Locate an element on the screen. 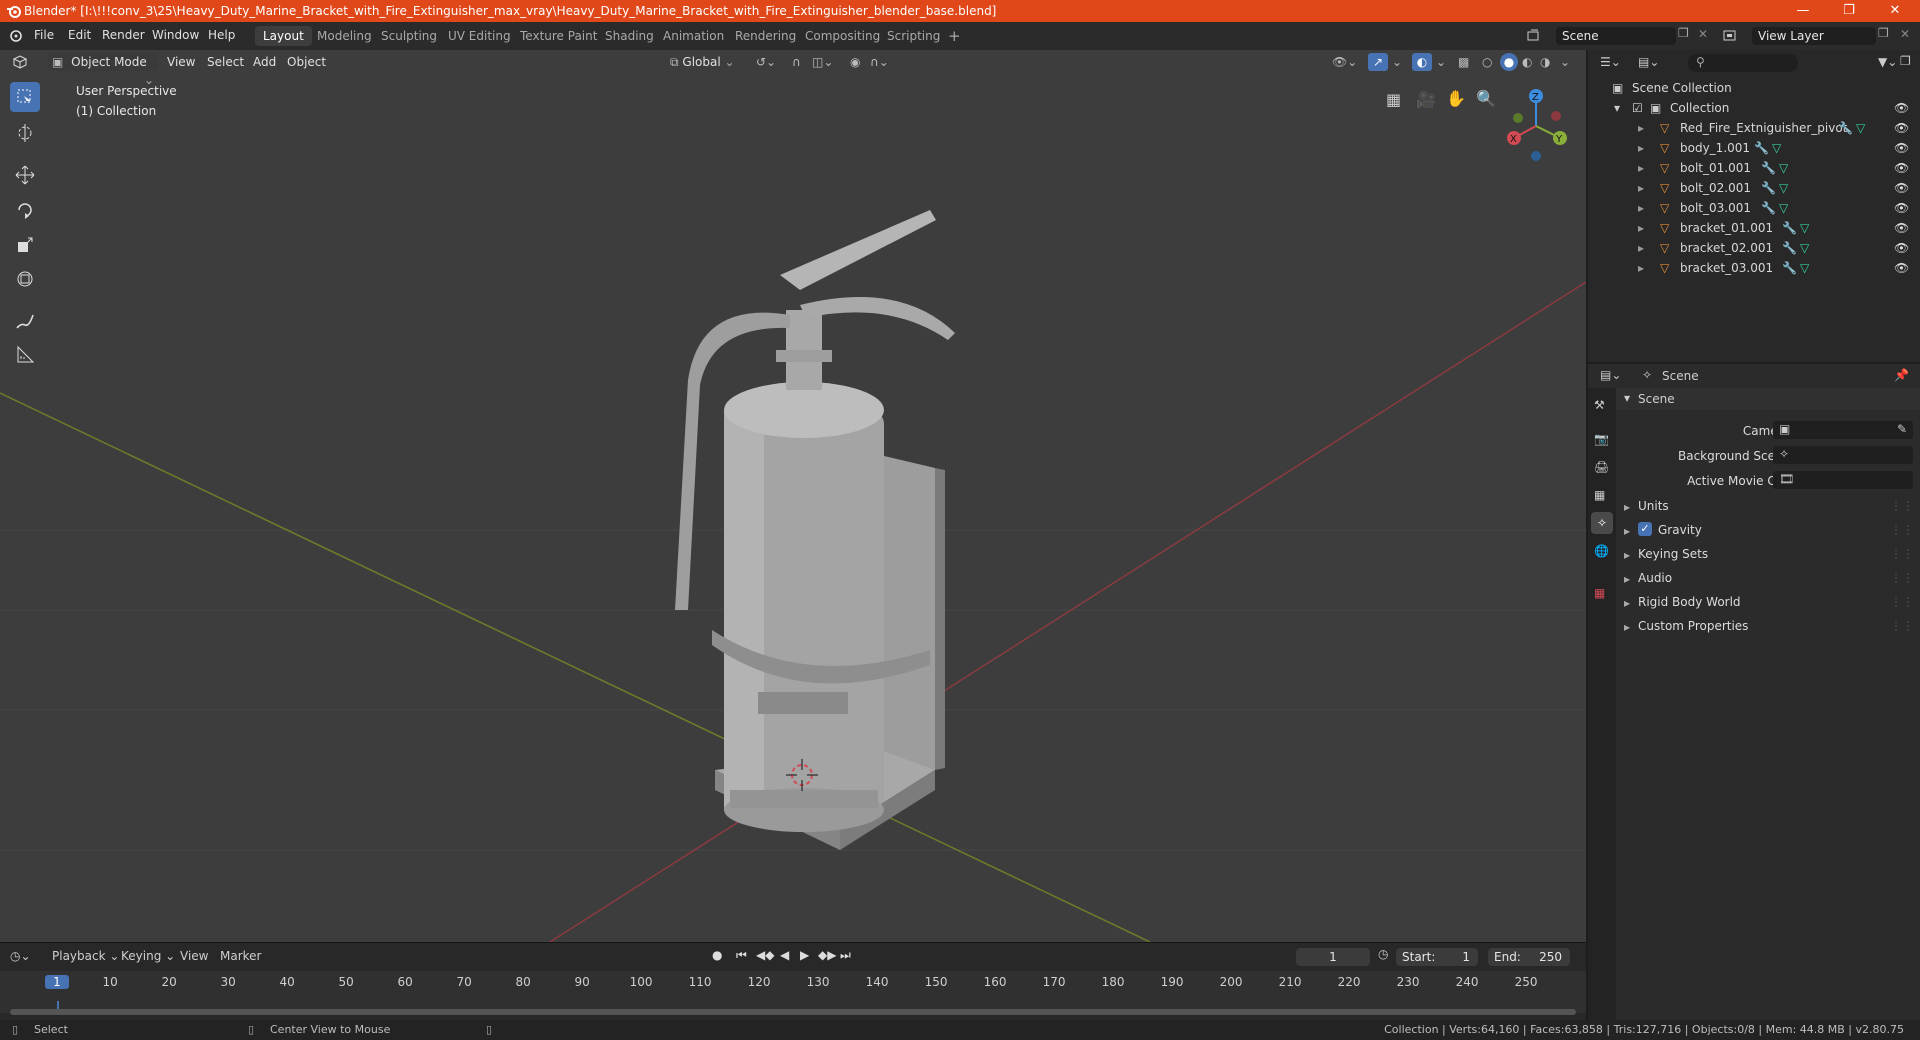 This screenshot has width=1920, height=1040. view-layer-field: View Layer is located at coordinates (1814, 36).